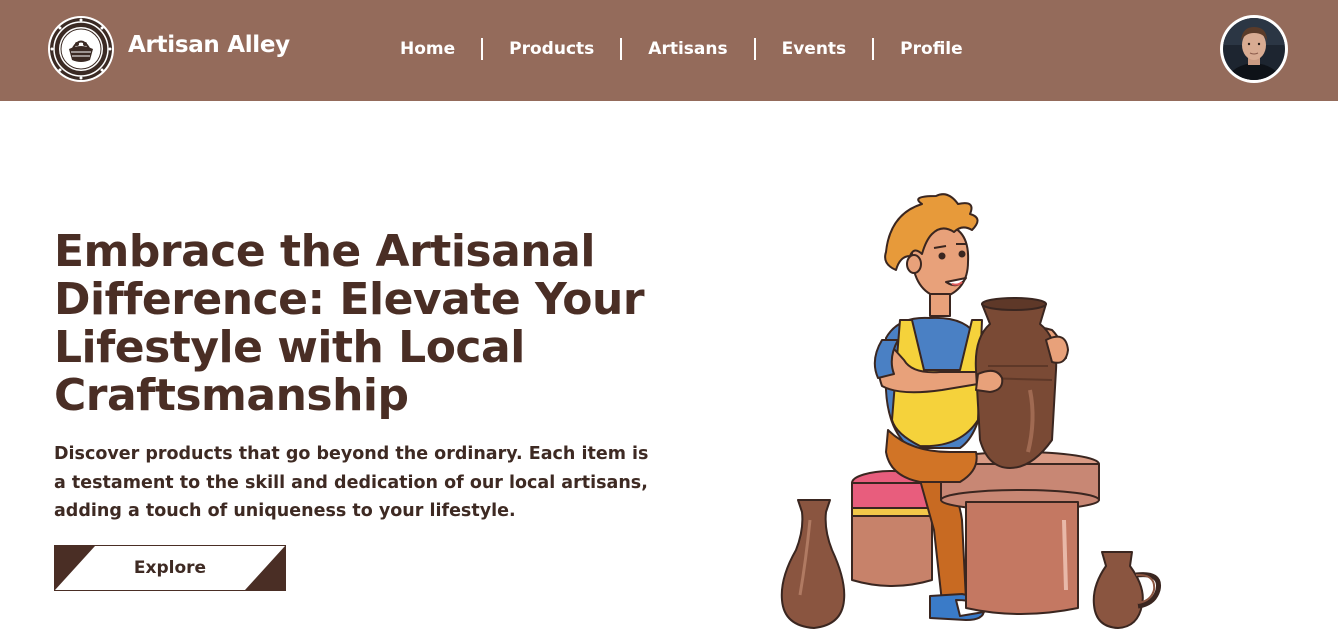  I want to click on logo-icon, so click(81, 49).